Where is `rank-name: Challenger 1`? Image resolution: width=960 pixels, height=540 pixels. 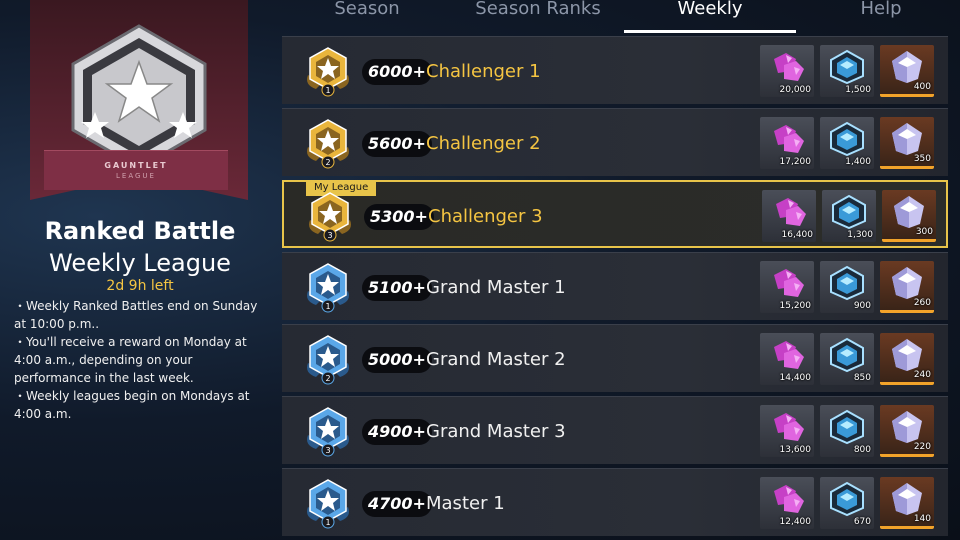 rank-name: Challenger 1 is located at coordinates (483, 71).